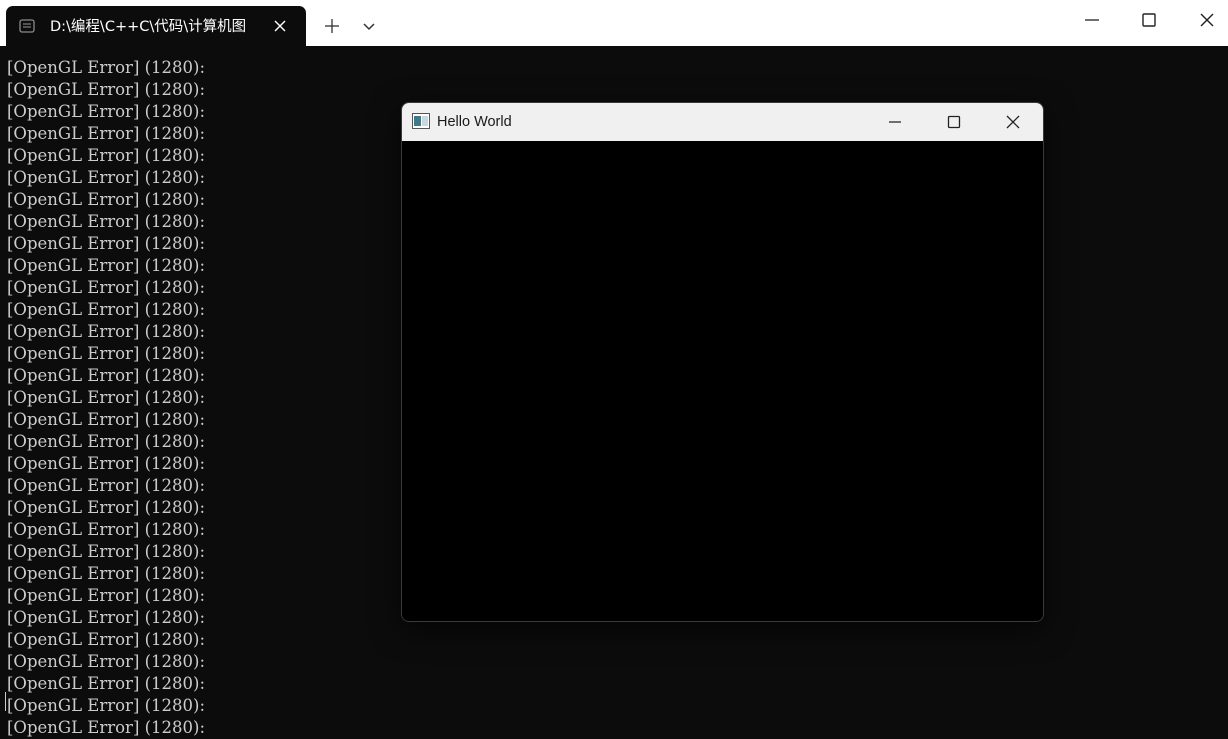  Describe the element at coordinates (474, 122) in the screenshot. I see `window-title: Hello World` at that location.